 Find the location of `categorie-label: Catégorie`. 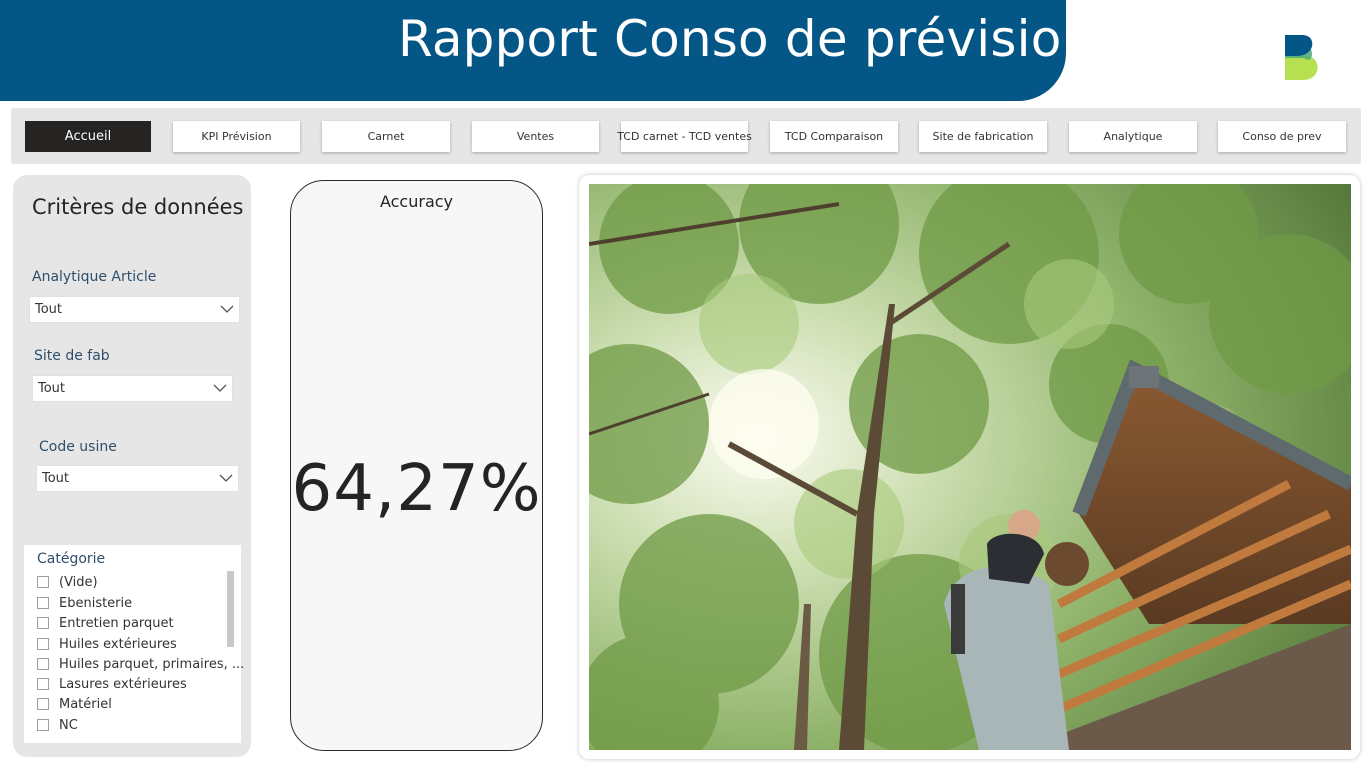

categorie-label: Catégorie is located at coordinates (71, 559).